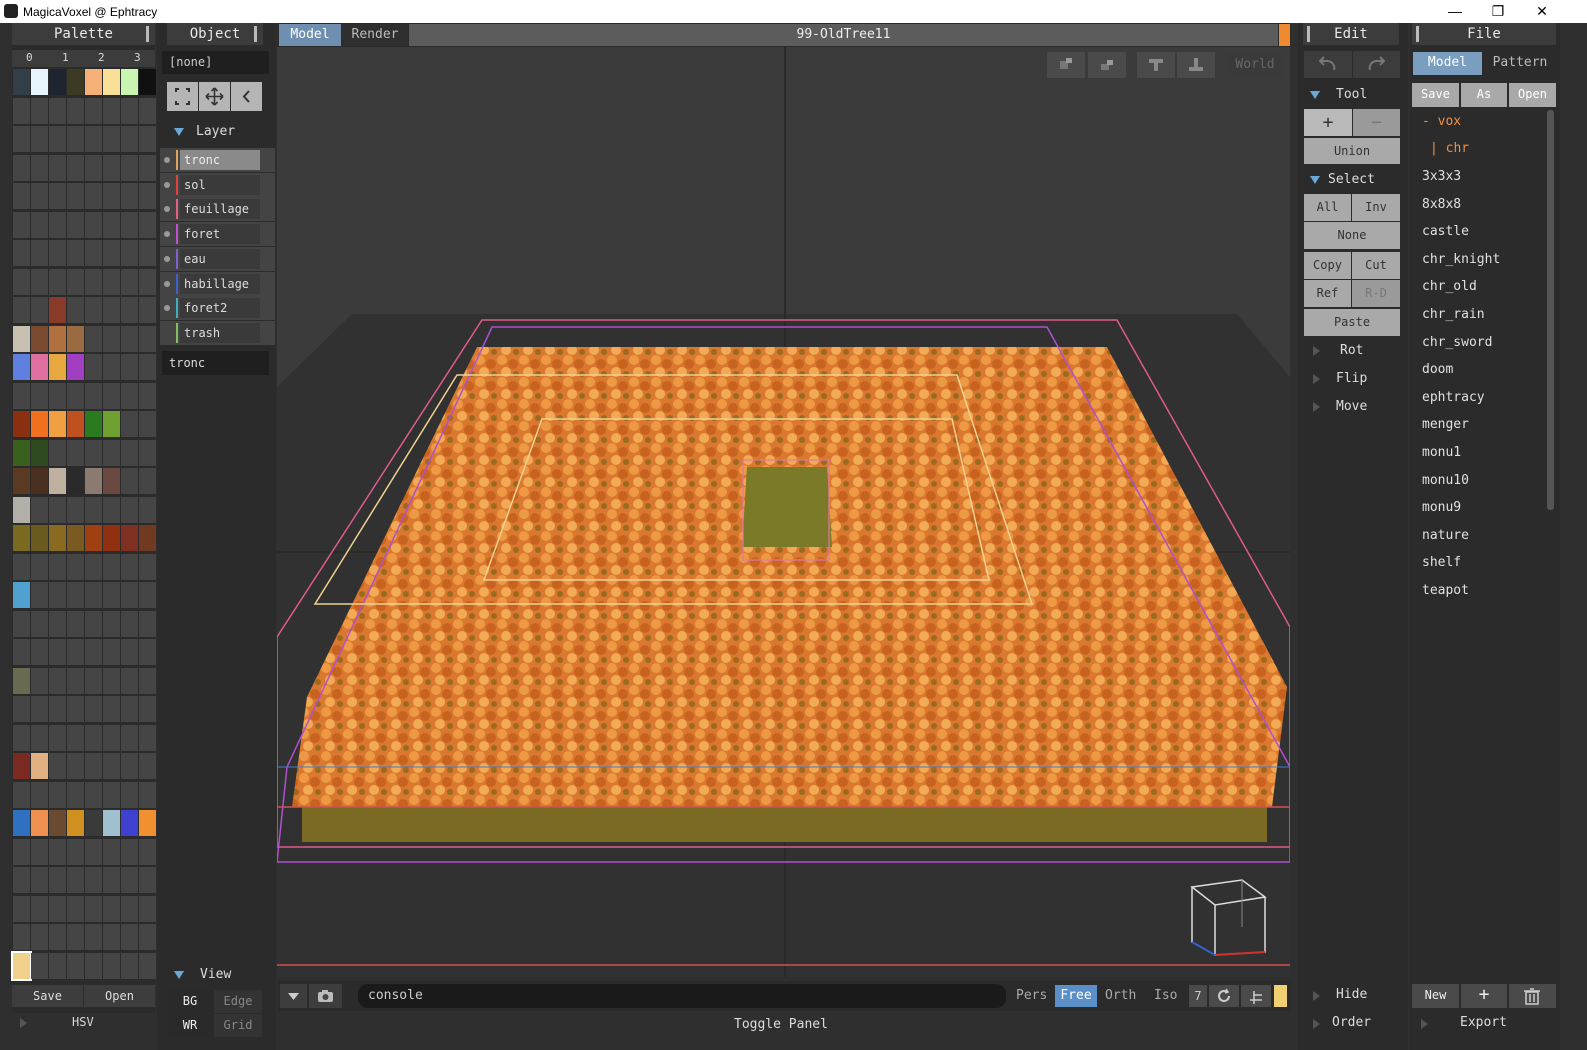  Describe the element at coordinates (310, 35) in the screenshot. I see `tab-model: Model` at that location.